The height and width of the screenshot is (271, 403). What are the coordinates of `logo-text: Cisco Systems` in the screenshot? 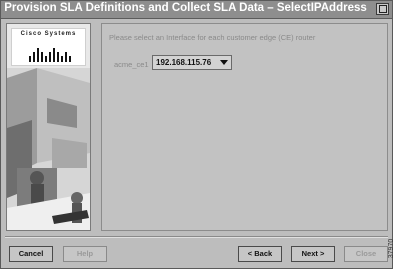 It's located at (48, 34).